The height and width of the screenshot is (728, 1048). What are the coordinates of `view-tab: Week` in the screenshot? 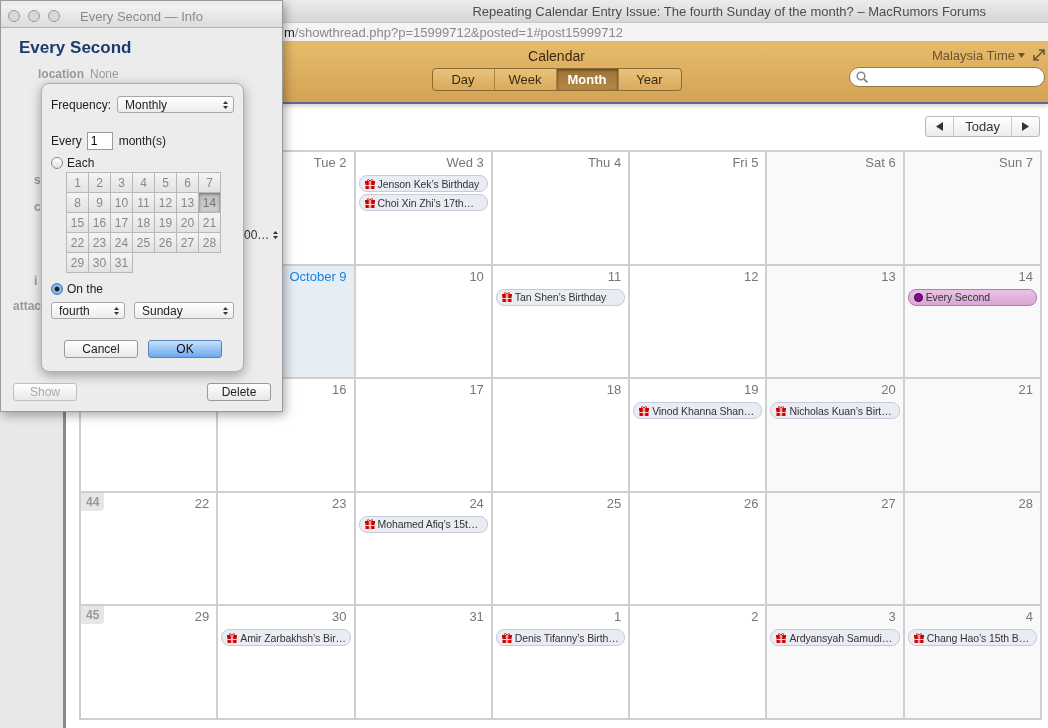 It's located at (525, 79).